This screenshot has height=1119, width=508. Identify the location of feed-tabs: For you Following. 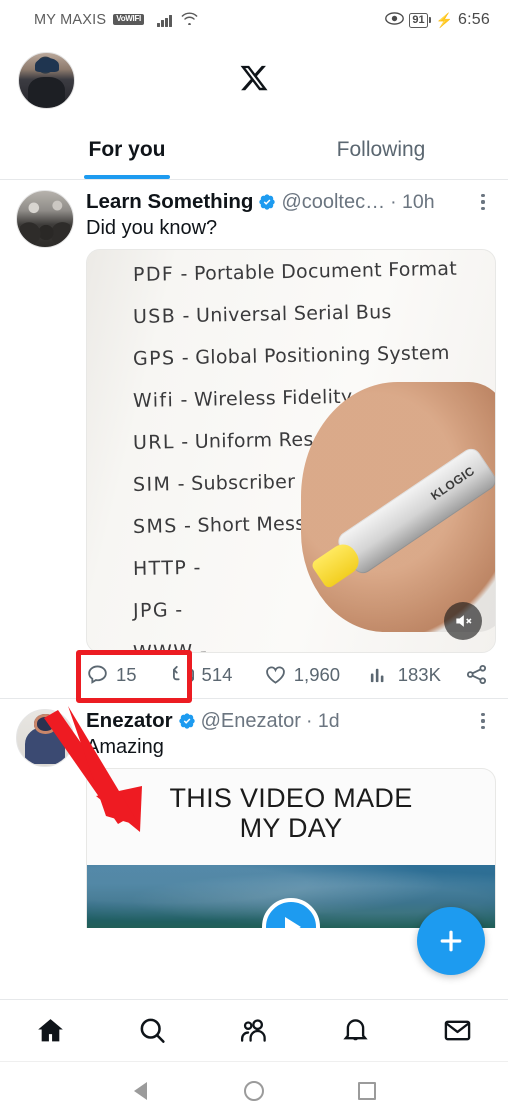
(254, 150).